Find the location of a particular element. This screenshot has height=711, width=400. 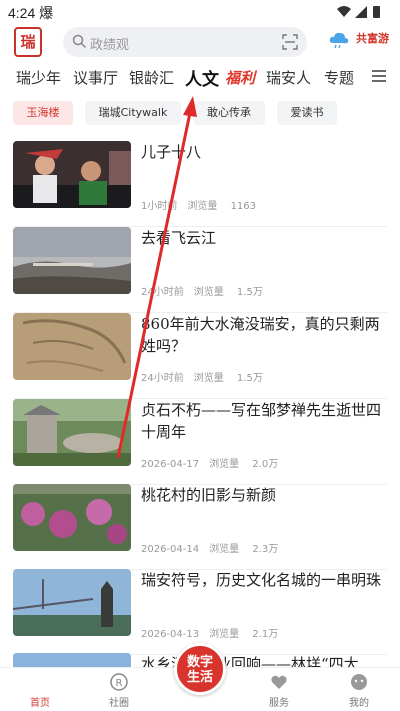

menu-icon is located at coordinates (379, 76).